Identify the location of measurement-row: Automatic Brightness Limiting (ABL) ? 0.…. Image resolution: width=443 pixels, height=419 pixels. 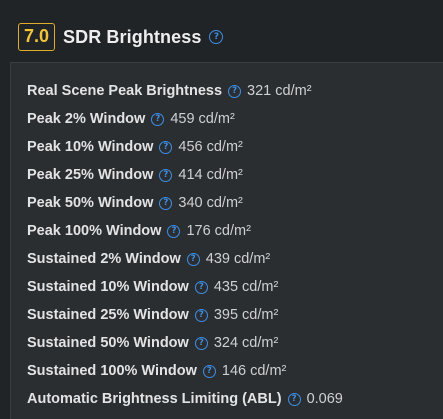
(185, 399).